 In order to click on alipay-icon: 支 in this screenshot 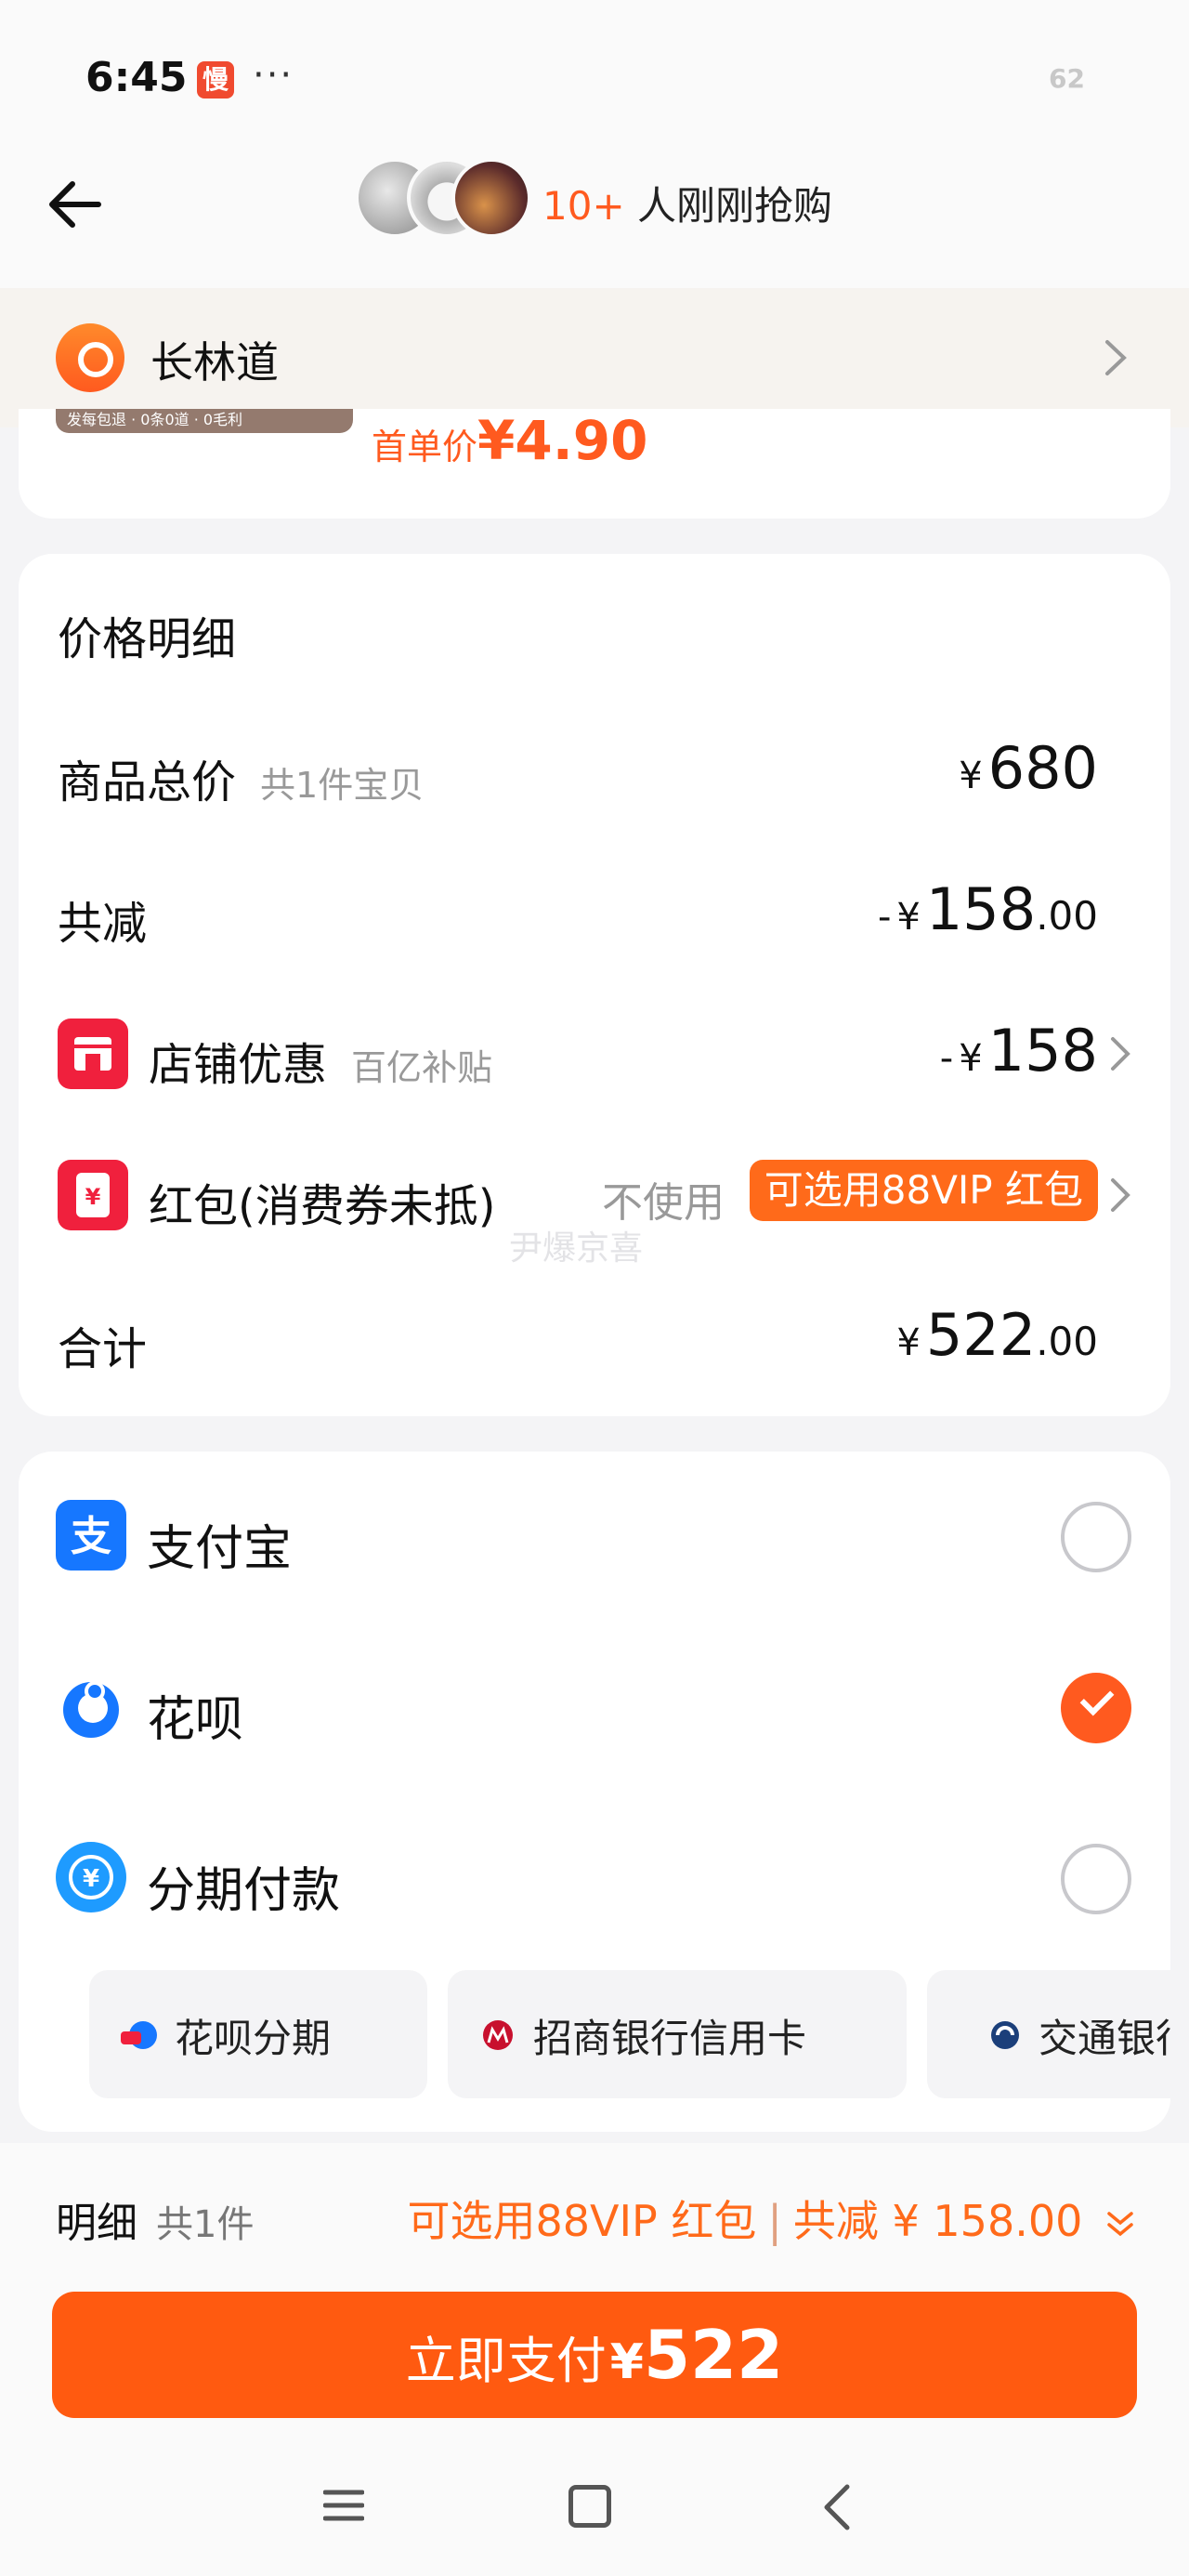, I will do `click(91, 1535)`.